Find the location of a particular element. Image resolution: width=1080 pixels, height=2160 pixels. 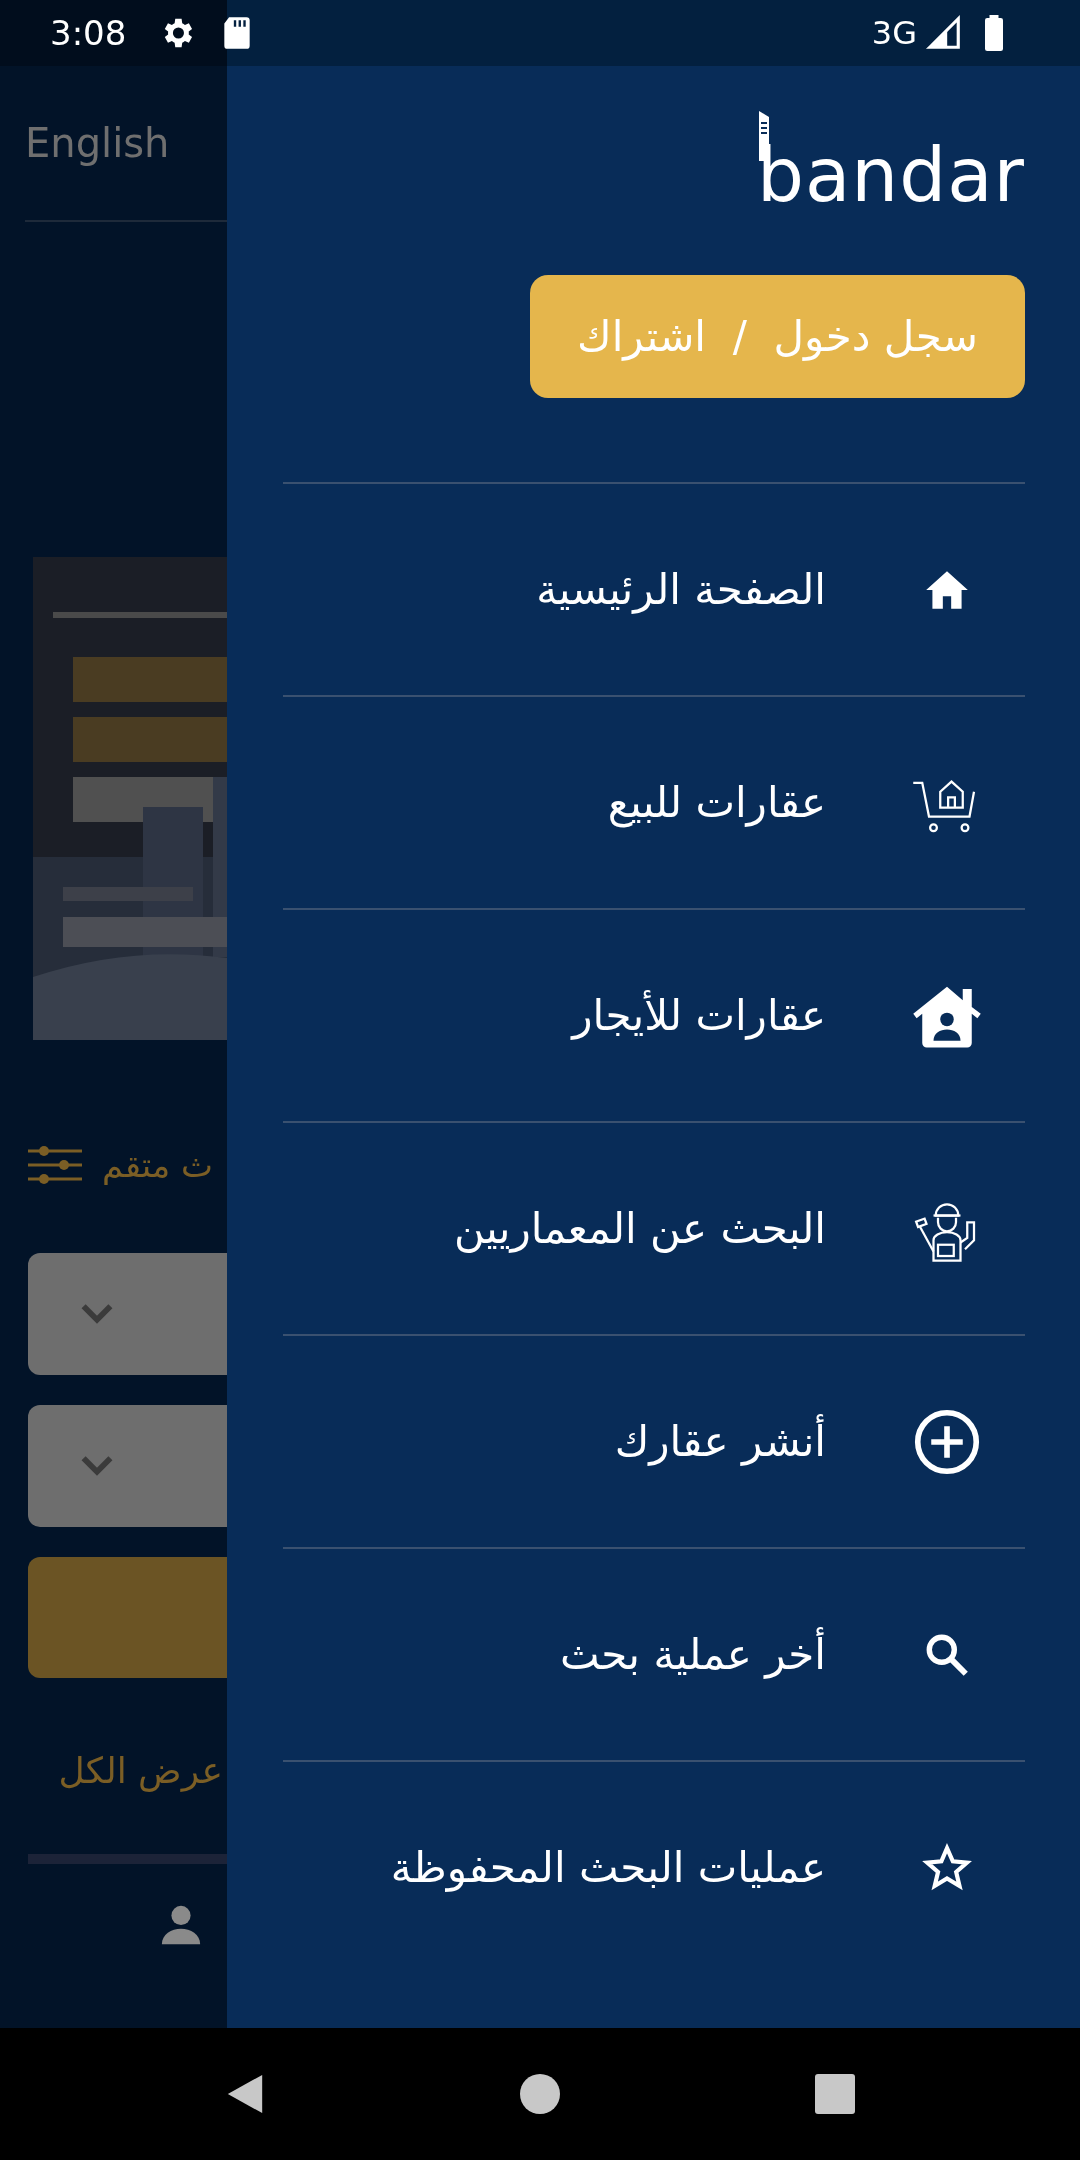

signal-icon is located at coordinates (944, 33).